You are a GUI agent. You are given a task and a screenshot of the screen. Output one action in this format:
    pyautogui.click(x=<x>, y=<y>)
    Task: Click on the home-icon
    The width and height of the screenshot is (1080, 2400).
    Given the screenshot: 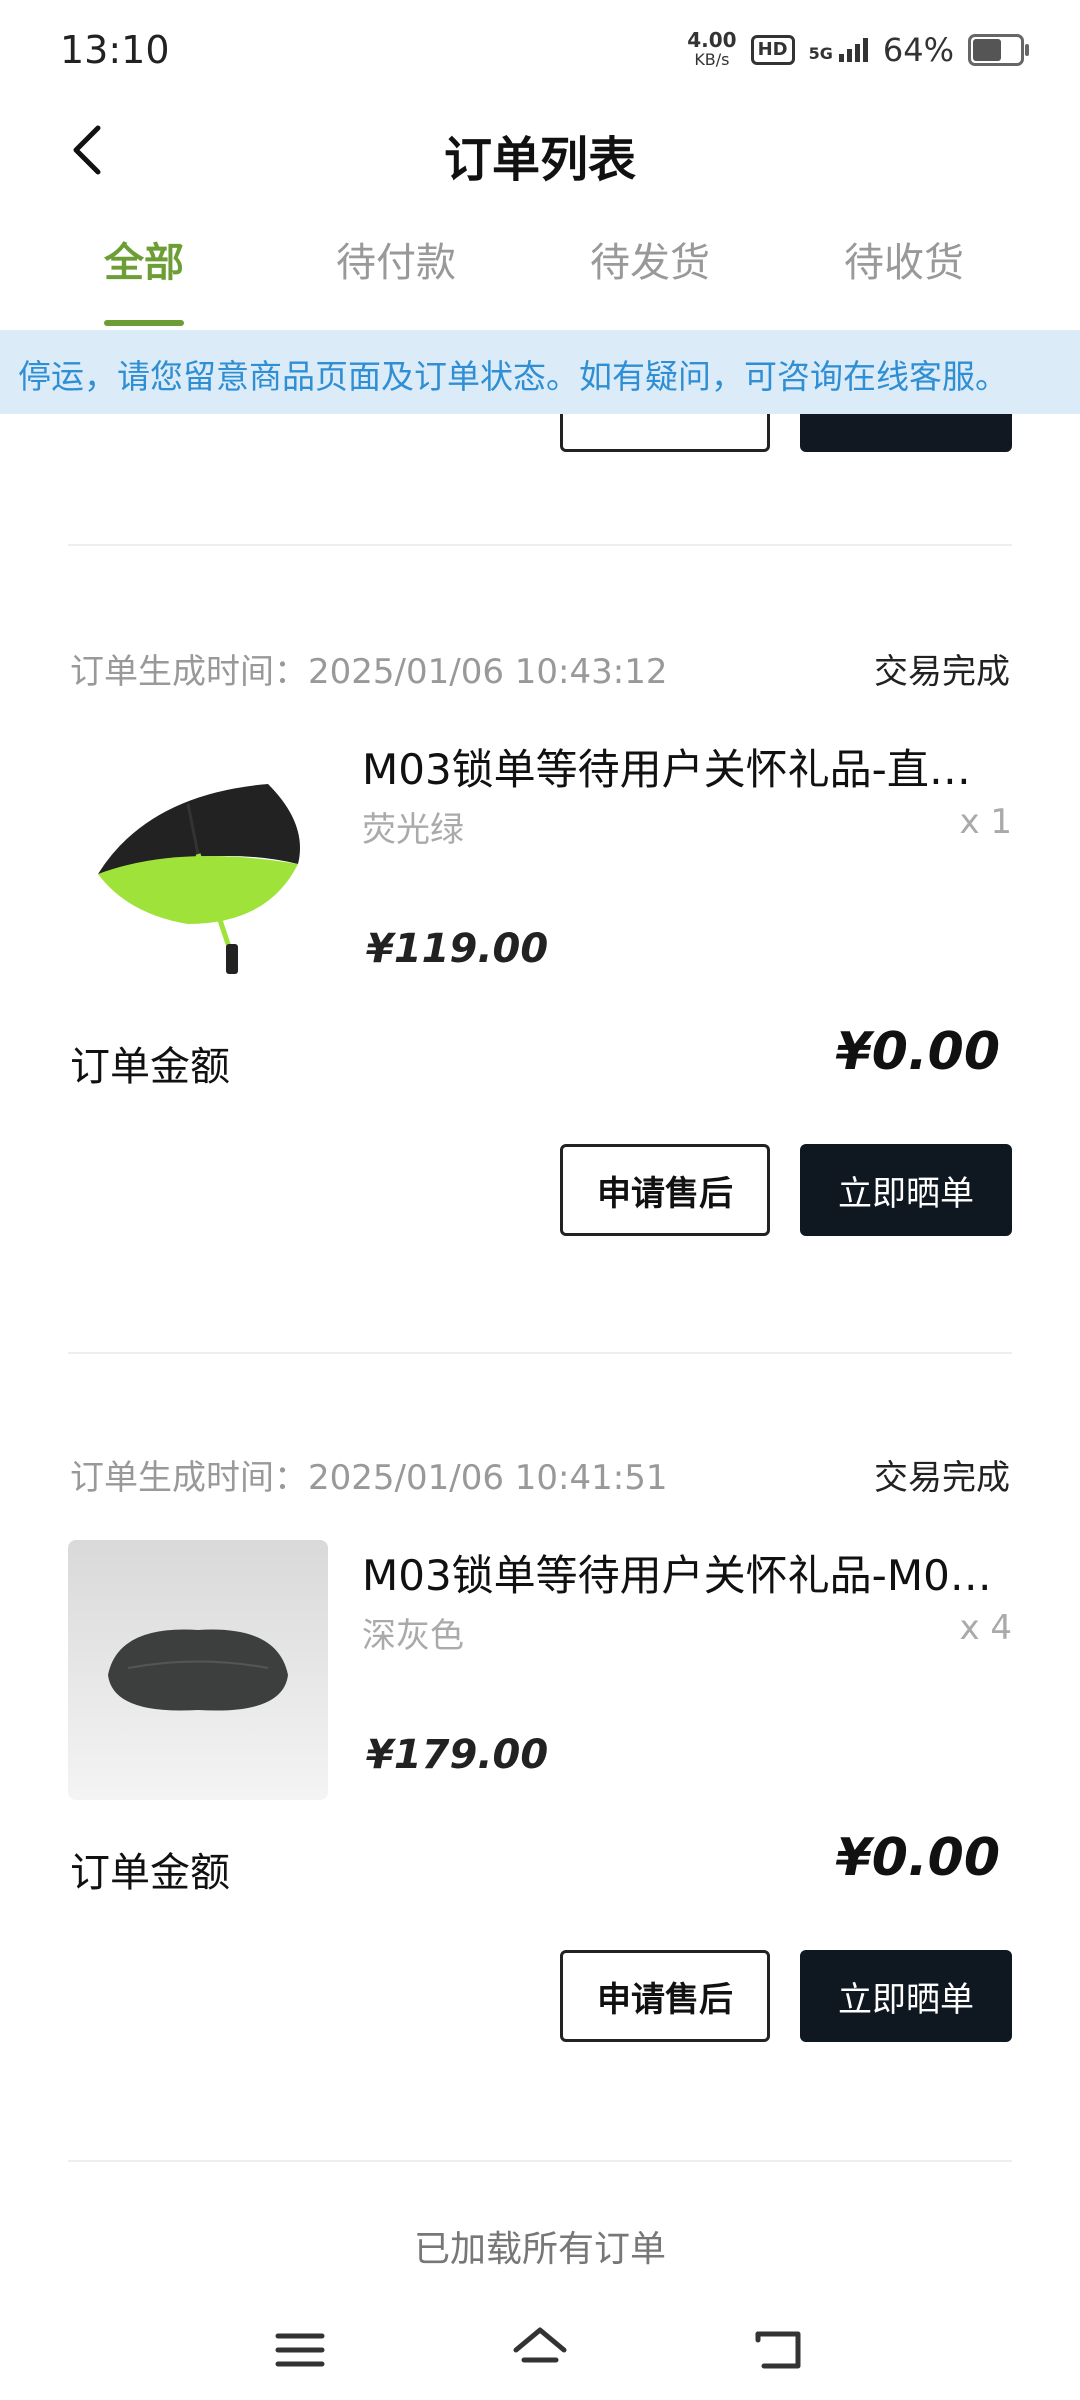 What is the action you would take?
    pyautogui.click(x=540, y=2345)
    